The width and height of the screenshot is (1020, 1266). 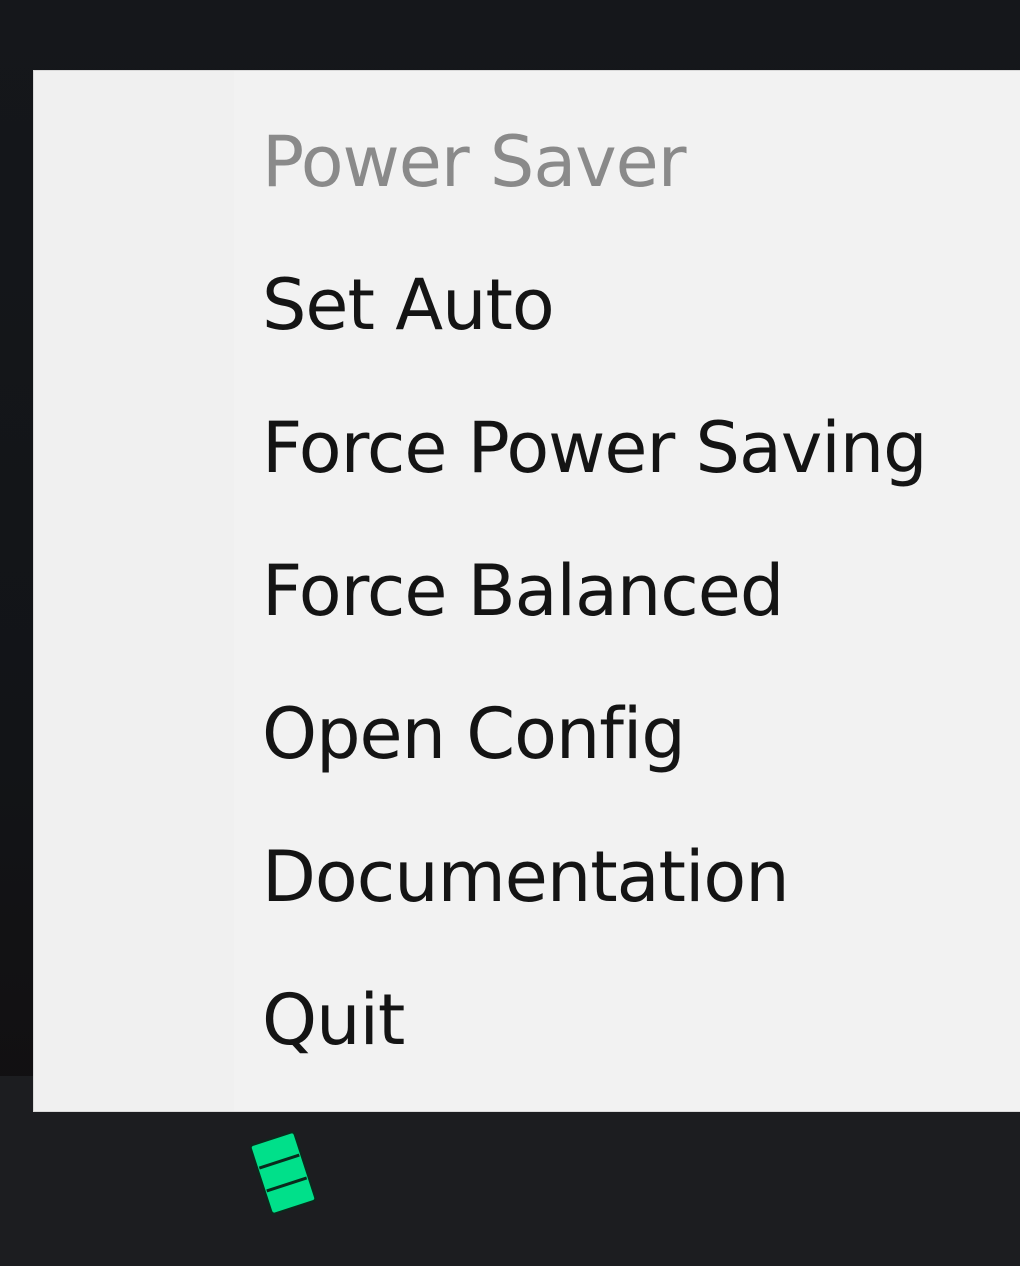 I want to click on menu-item-force-power-saving: Force Power Saving, so click(x=641, y=448).